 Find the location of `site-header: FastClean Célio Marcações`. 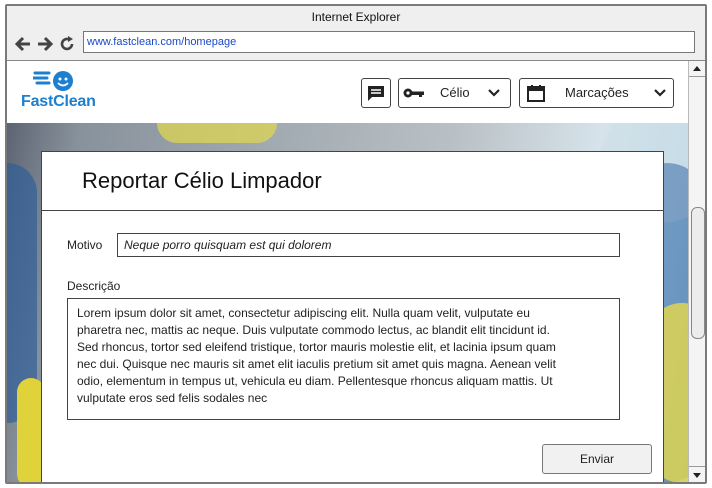

site-header: FastClean Célio Marcações is located at coordinates (348, 92).